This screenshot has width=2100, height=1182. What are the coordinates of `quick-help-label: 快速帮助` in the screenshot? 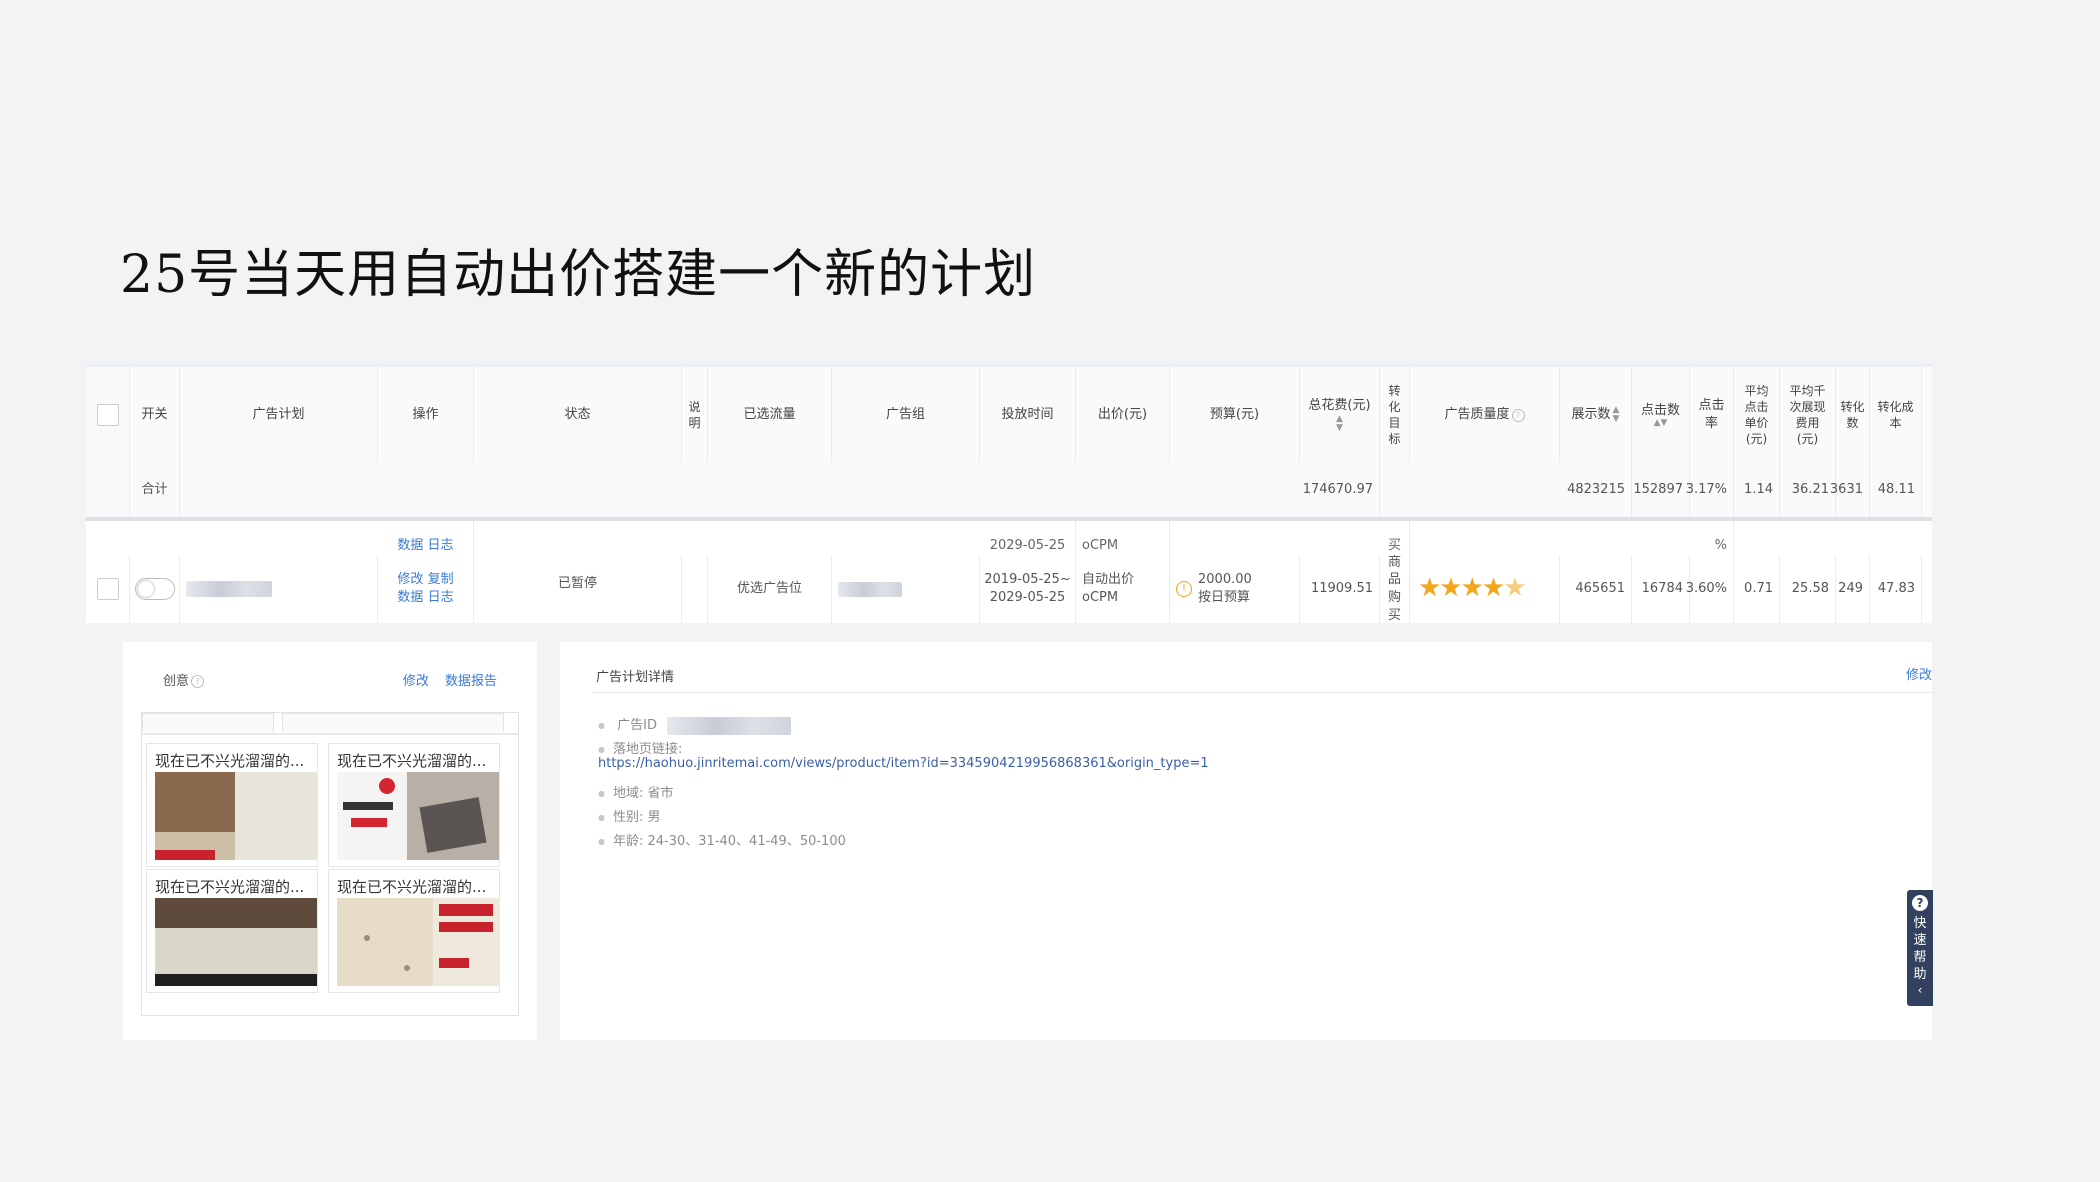 It's located at (1920, 949).